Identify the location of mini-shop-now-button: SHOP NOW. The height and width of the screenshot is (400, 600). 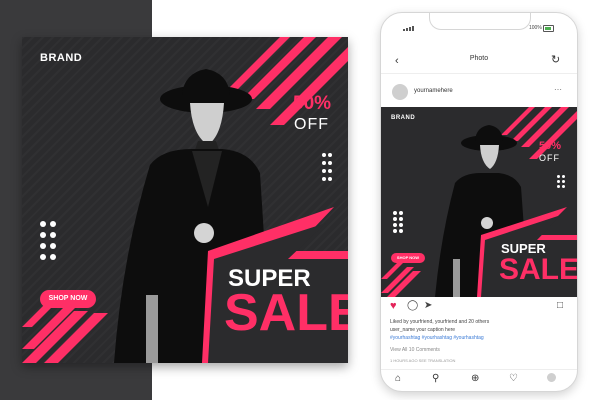
(408, 258).